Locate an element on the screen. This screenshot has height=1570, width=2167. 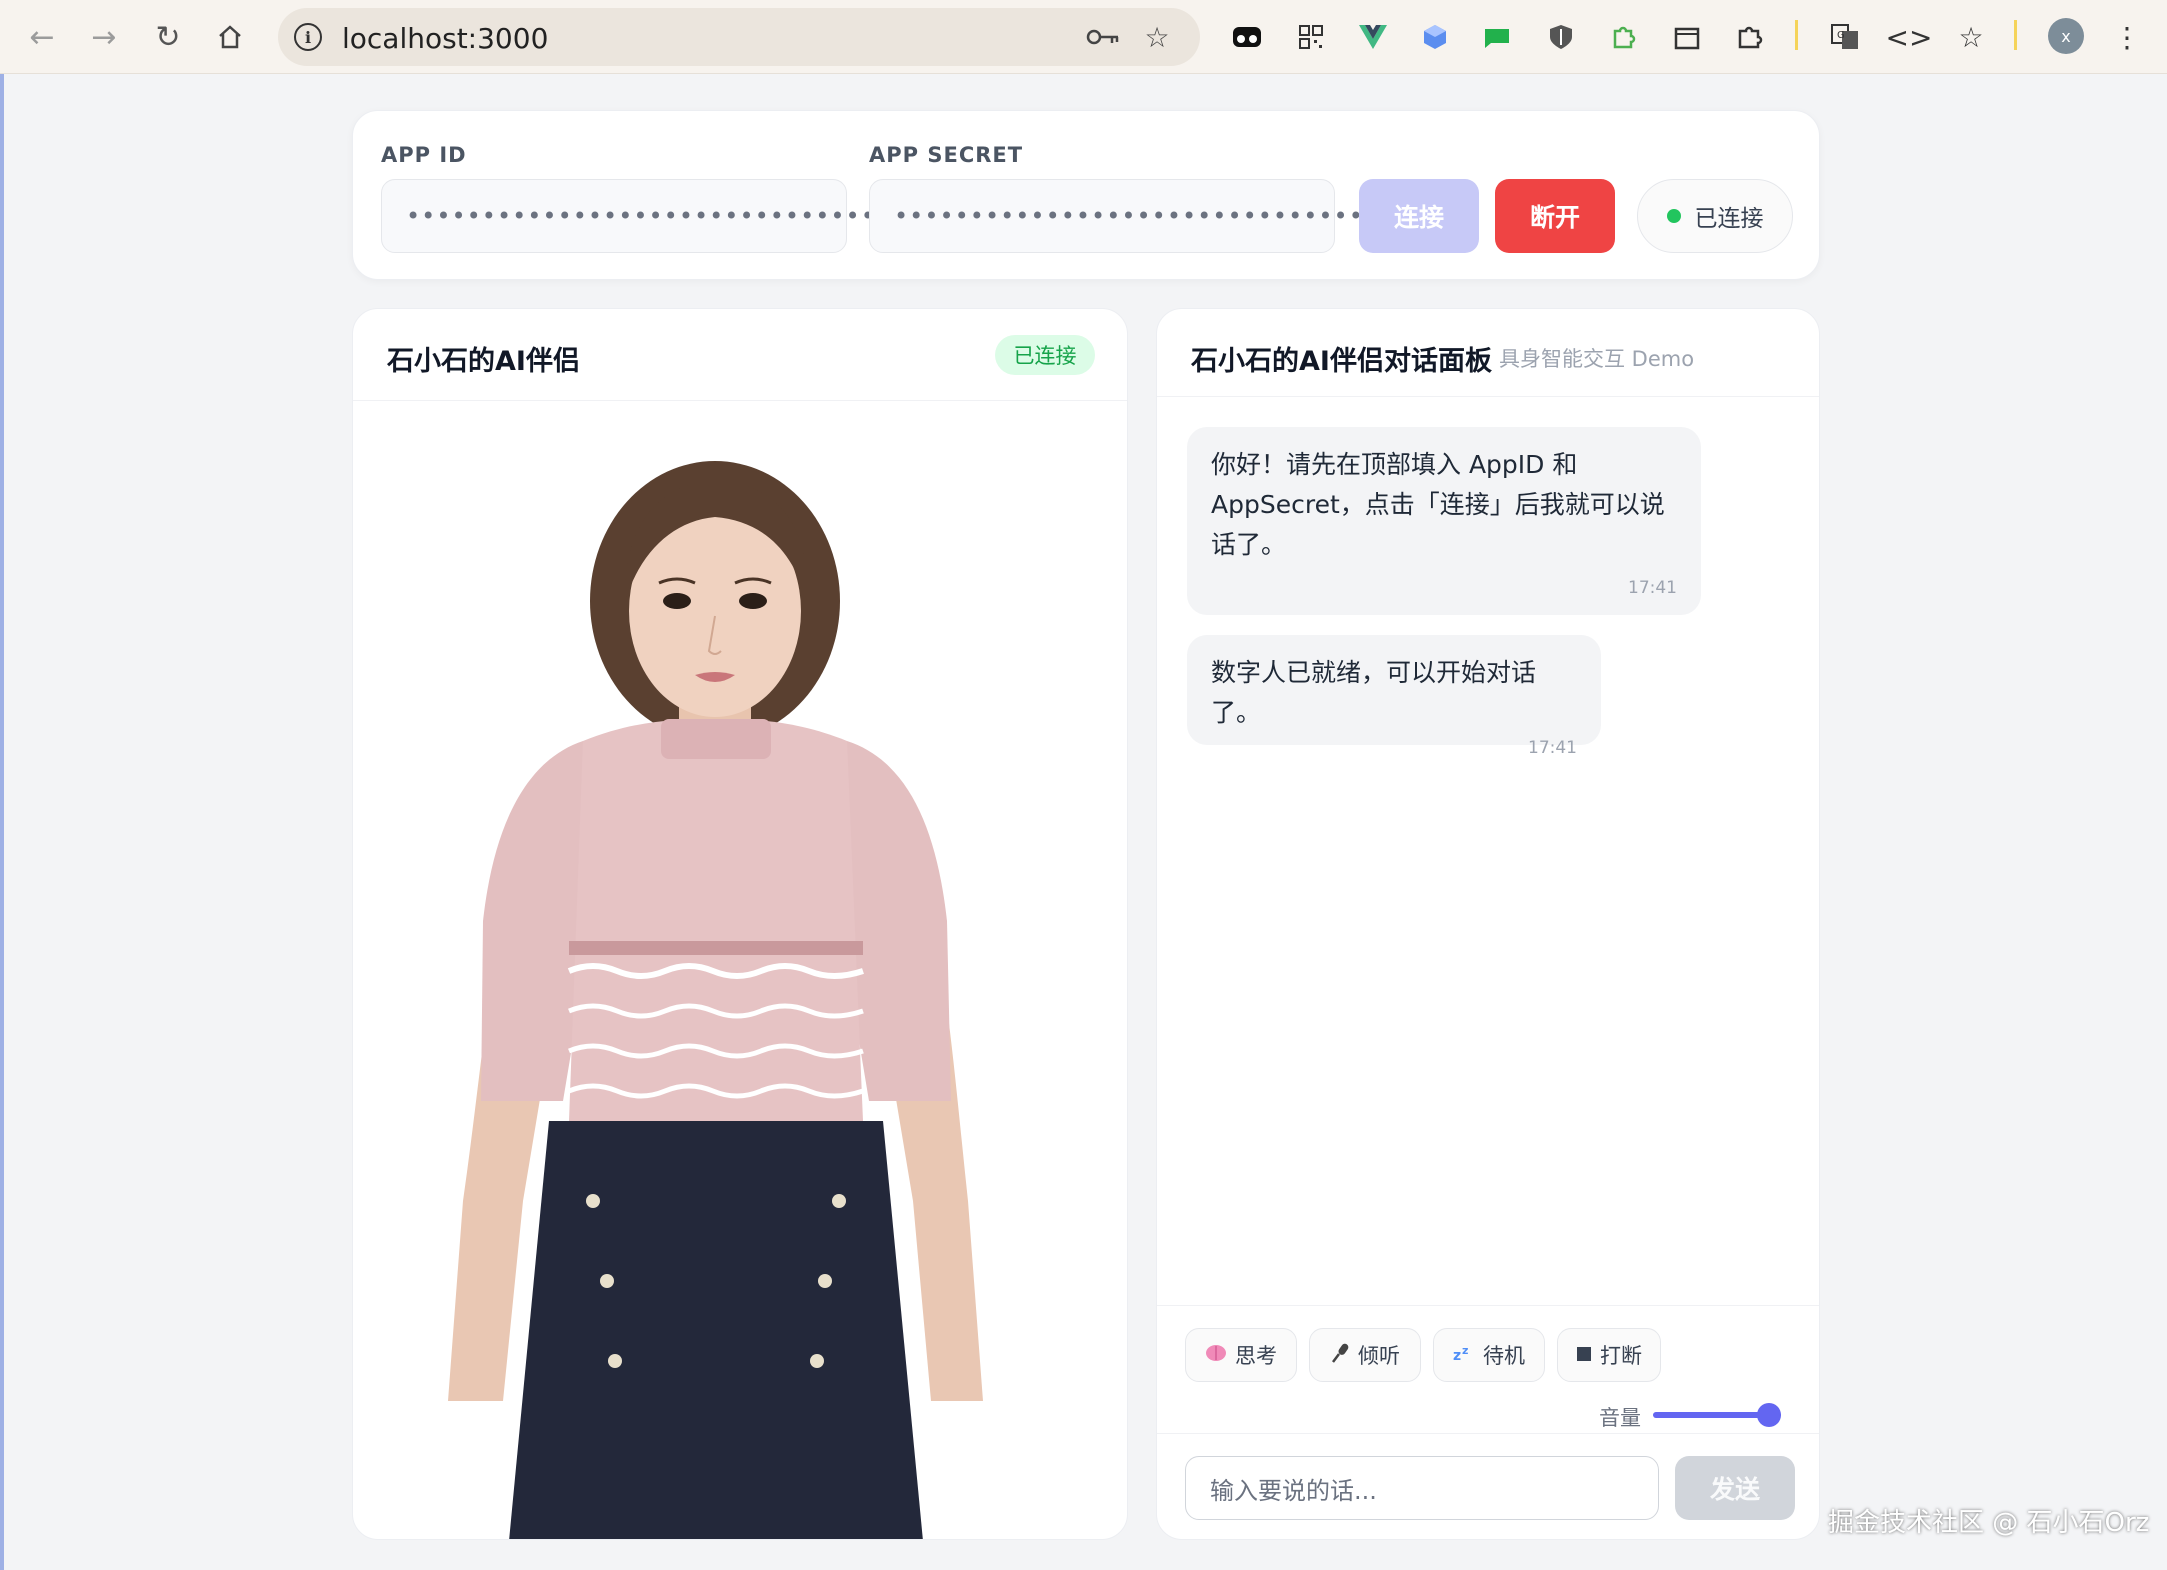
chat-panel-header: 石小石的AI伴侣对话面板 具身智能交互 Demo is located at coordinates (1488, 353).